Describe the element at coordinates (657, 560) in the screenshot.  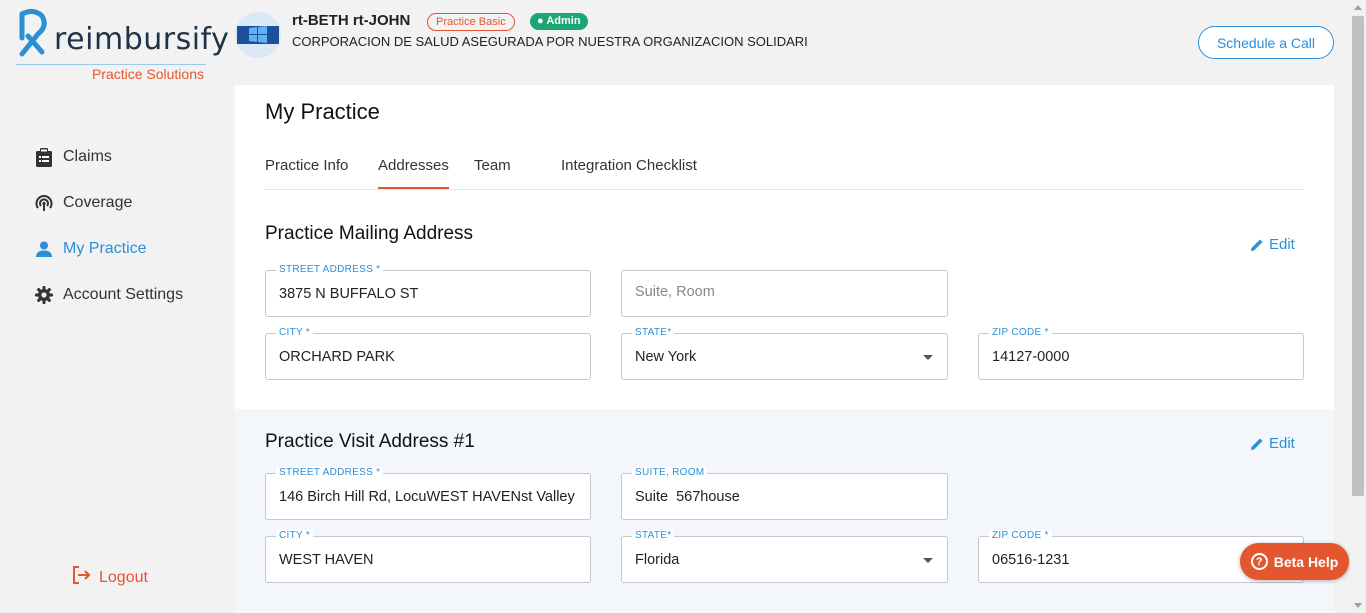
I see `field-value: Florida` at that location.